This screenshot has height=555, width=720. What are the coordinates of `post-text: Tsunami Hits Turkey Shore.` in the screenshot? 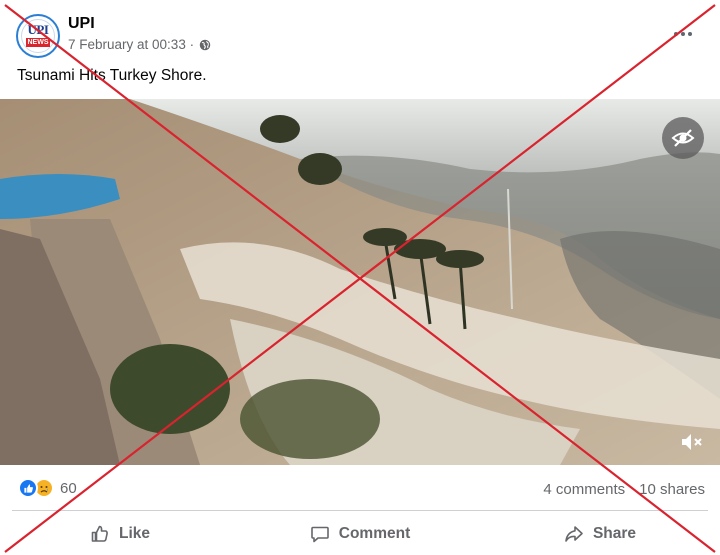 It's located at (112, 75).